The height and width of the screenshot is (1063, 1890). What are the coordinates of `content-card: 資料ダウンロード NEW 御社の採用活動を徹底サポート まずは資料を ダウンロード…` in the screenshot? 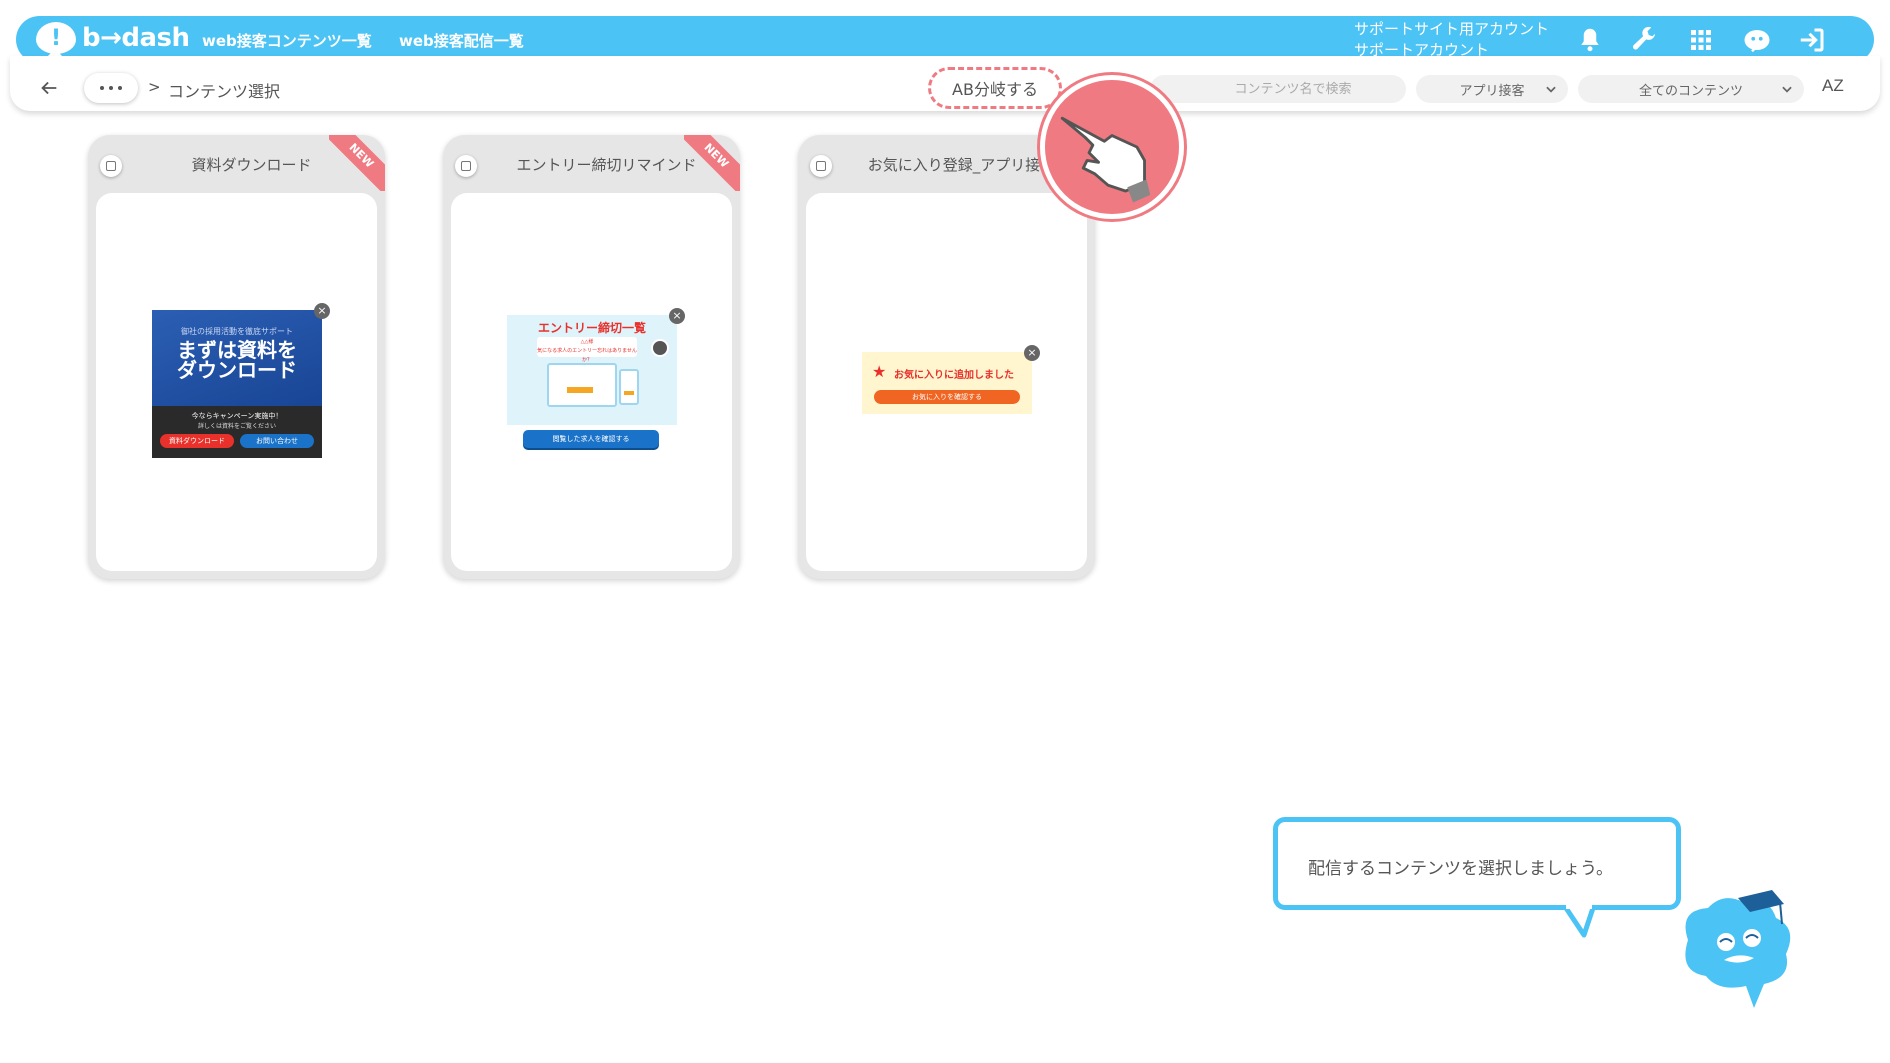 It's located at (236, 357).